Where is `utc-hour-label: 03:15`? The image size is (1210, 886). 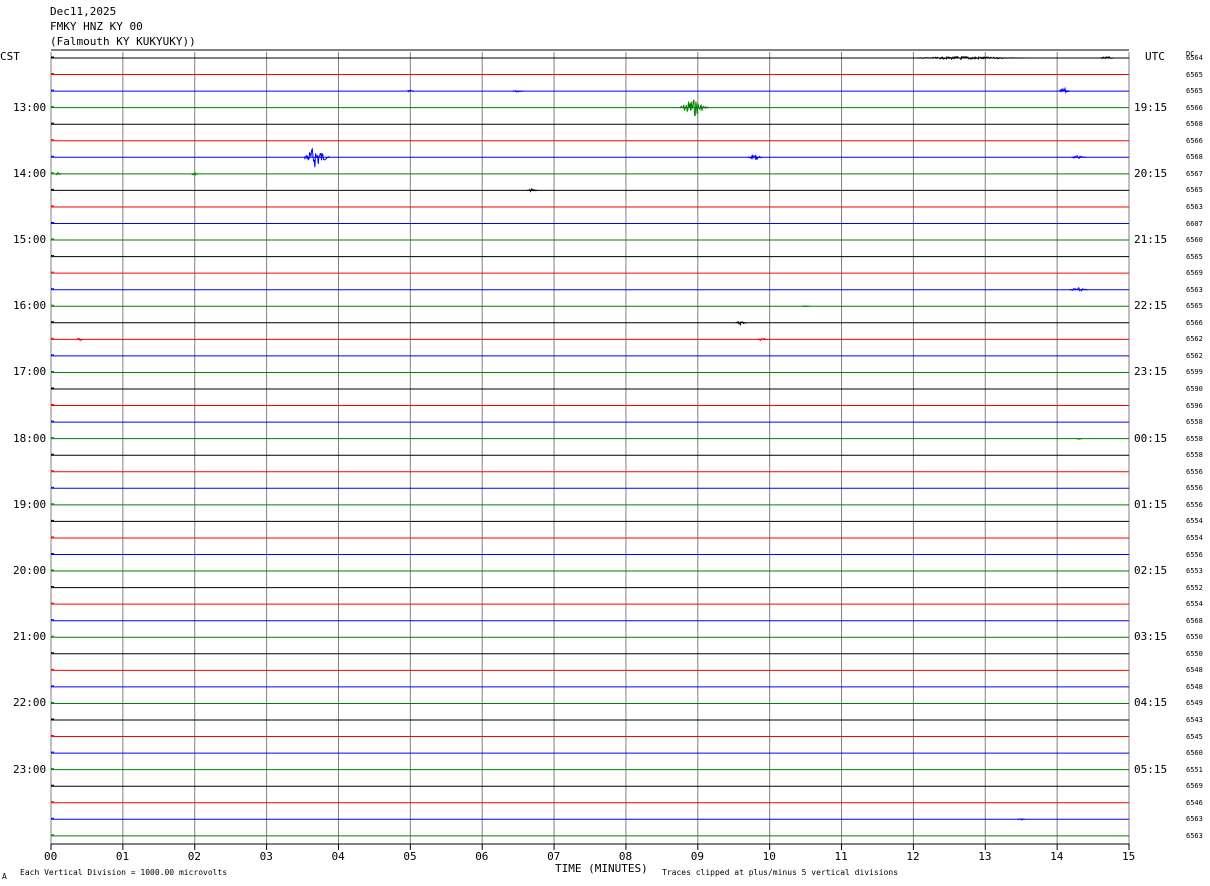
utc-hour-label: 03:15 is located at coordinates (1151, 637).